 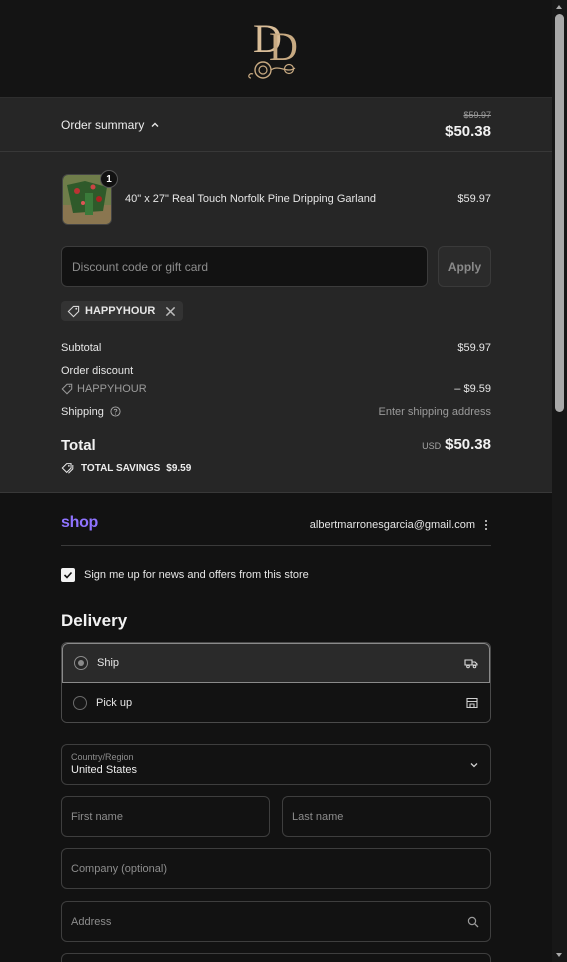 I want to click on address-field: Address, so click(x=276, y=921).